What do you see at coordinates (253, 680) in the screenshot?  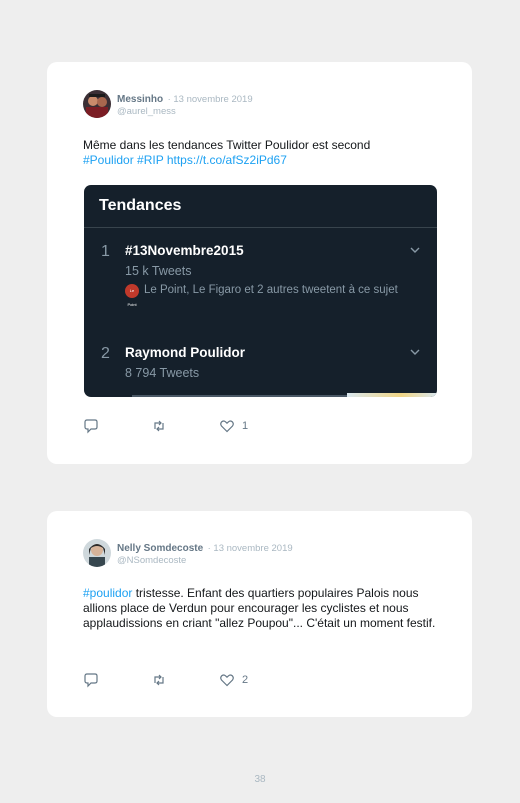 I see `like-button: 2` at bounding box center [253, 680].